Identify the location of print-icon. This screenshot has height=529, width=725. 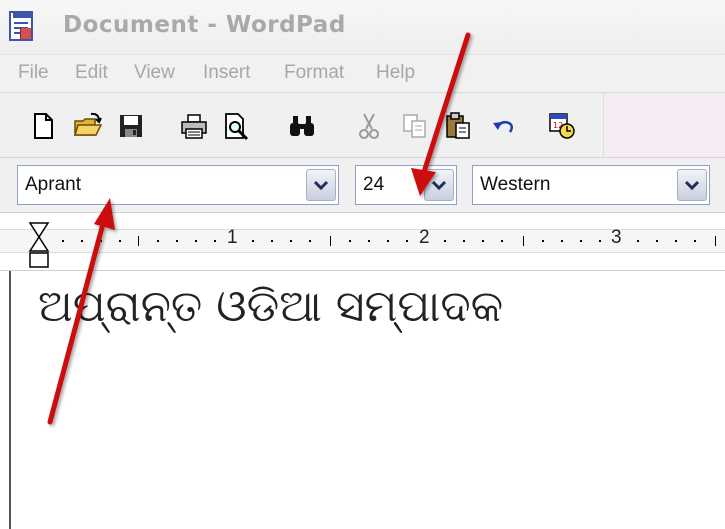
(194, 126).